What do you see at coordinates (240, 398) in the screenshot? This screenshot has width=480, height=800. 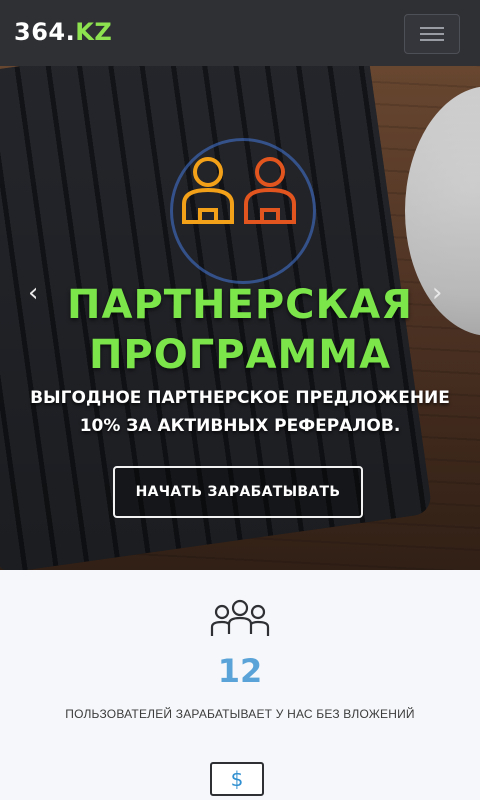 I see `hero-subtitle-line1: ВЫГОДНОЕ ПАРТНЕРСКОЕ ПРЕДЛОЖЕНИЕ` at bounding box center [240, 398].